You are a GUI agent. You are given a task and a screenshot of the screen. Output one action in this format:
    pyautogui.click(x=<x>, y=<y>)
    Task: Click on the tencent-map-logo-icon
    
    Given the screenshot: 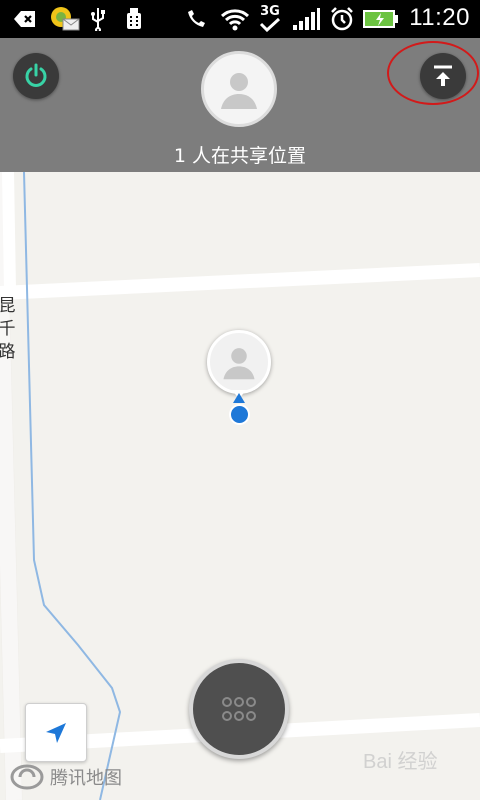 What is the action you would take?
    pyautogui.click(x=27, y=777)
    